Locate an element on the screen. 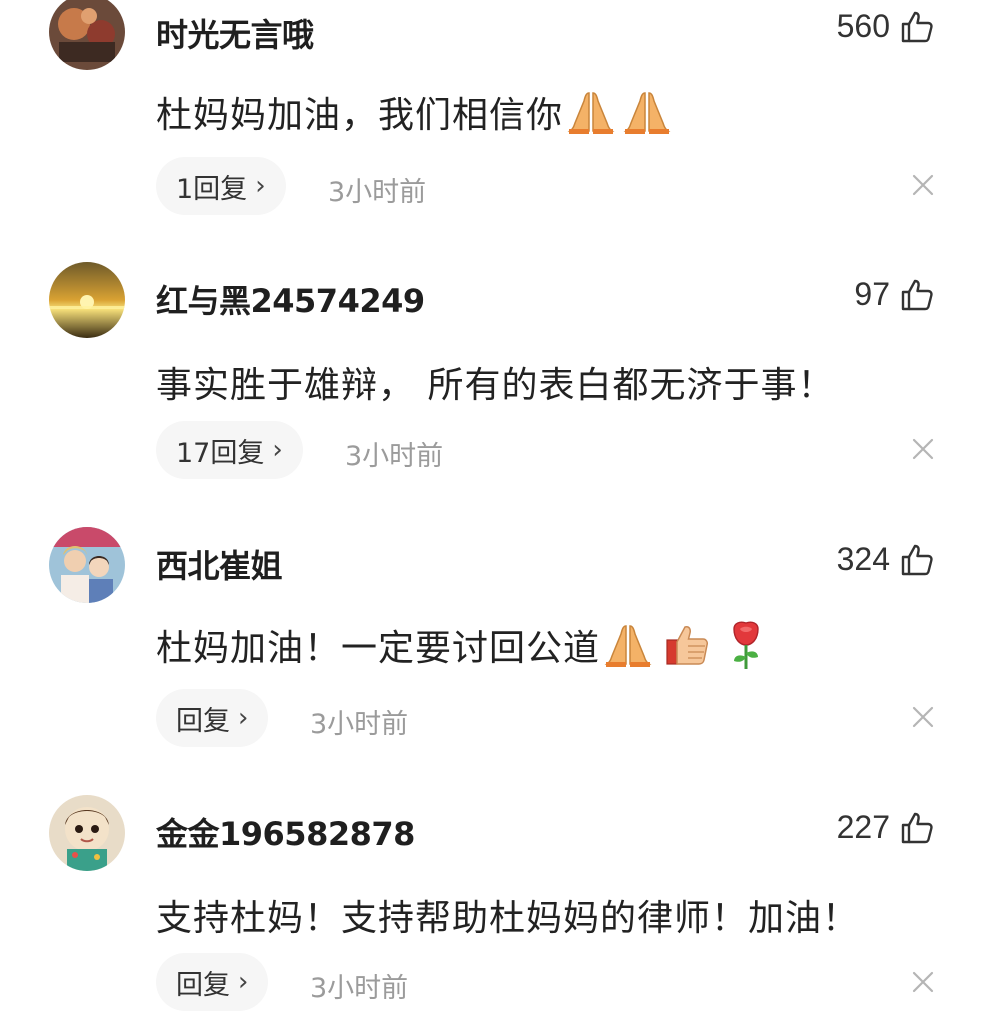 The height and width of the screenshot is (1011, 982). reply-button: 17回复 › is located at coordinates (229, 450).